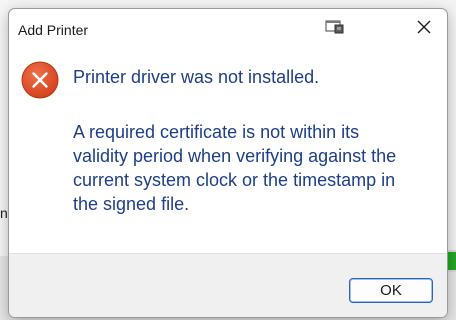 The height and width of the screenshot is (320, 456). I want to click on window-app-icon, so click(335, 27).